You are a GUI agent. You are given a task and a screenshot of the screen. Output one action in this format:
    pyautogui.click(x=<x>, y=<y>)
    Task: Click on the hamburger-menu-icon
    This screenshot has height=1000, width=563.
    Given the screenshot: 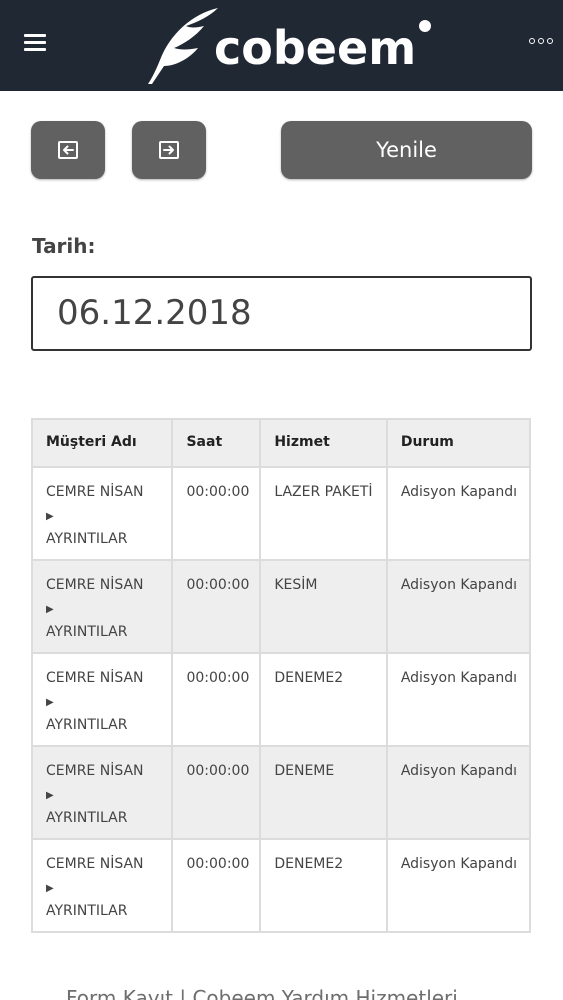 What is the action you would take?
    pyautogui.click(x=35, y=43)
    